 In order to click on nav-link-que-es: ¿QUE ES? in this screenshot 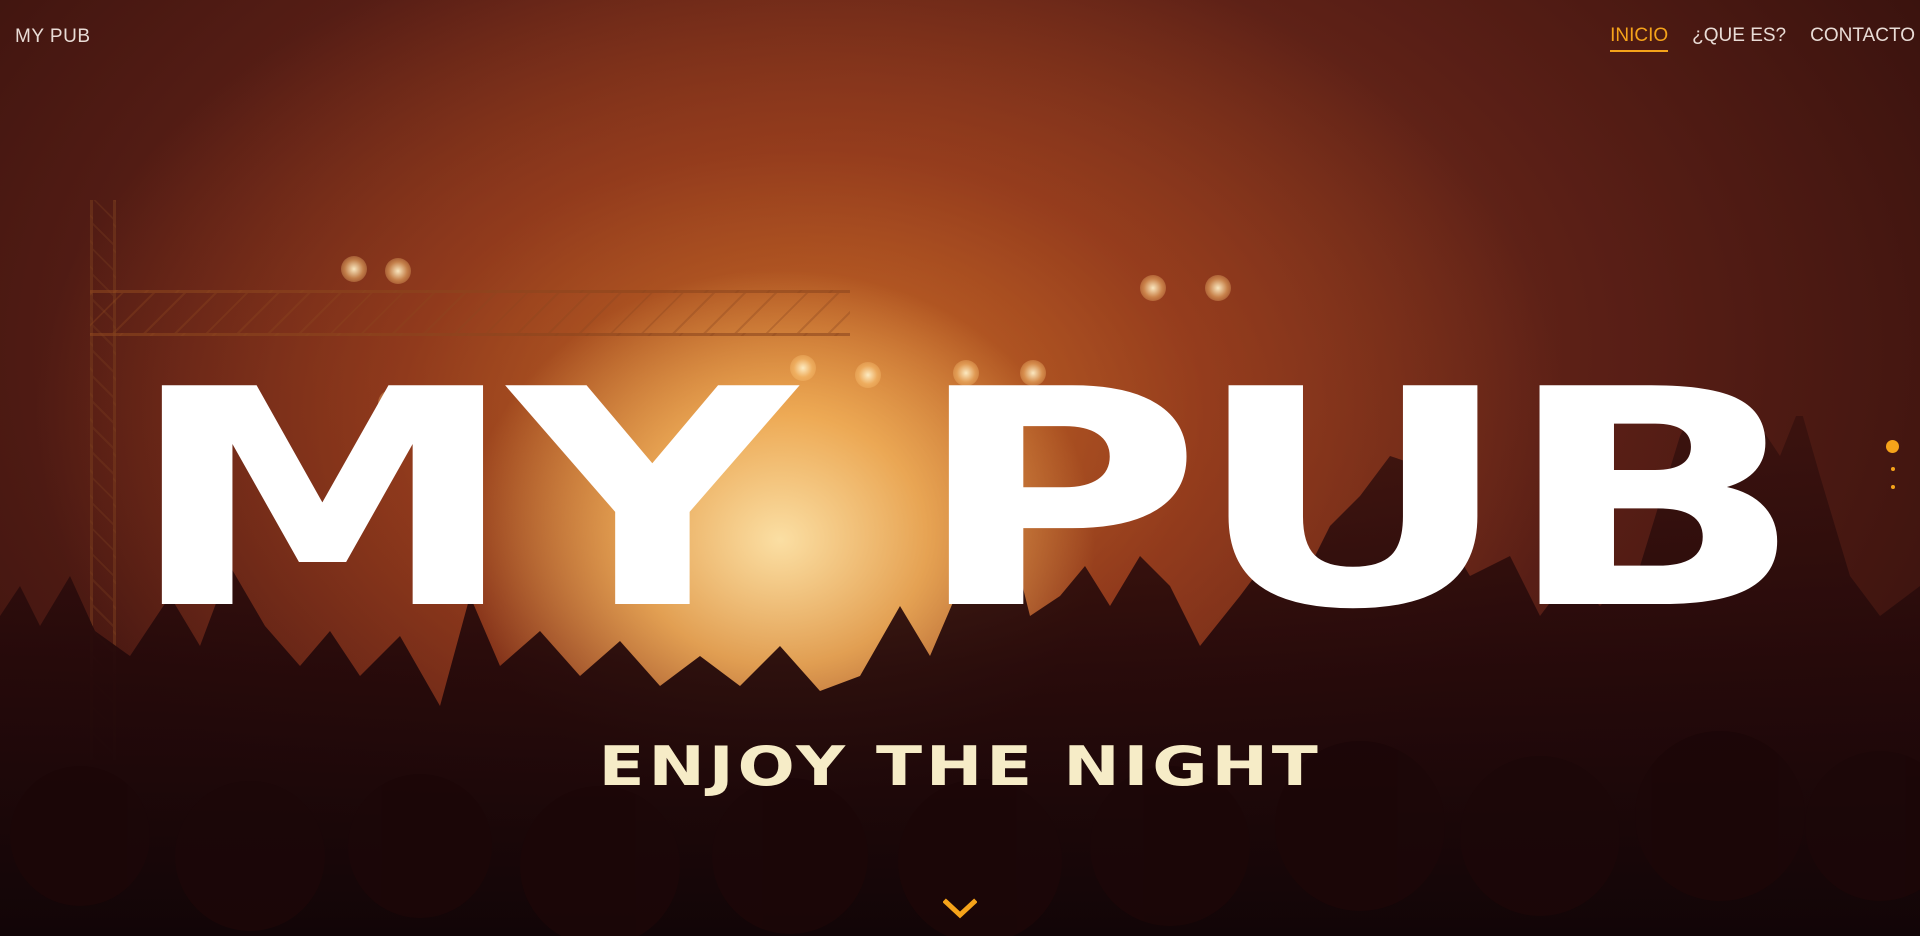, I will do `click(1739, 38)`.